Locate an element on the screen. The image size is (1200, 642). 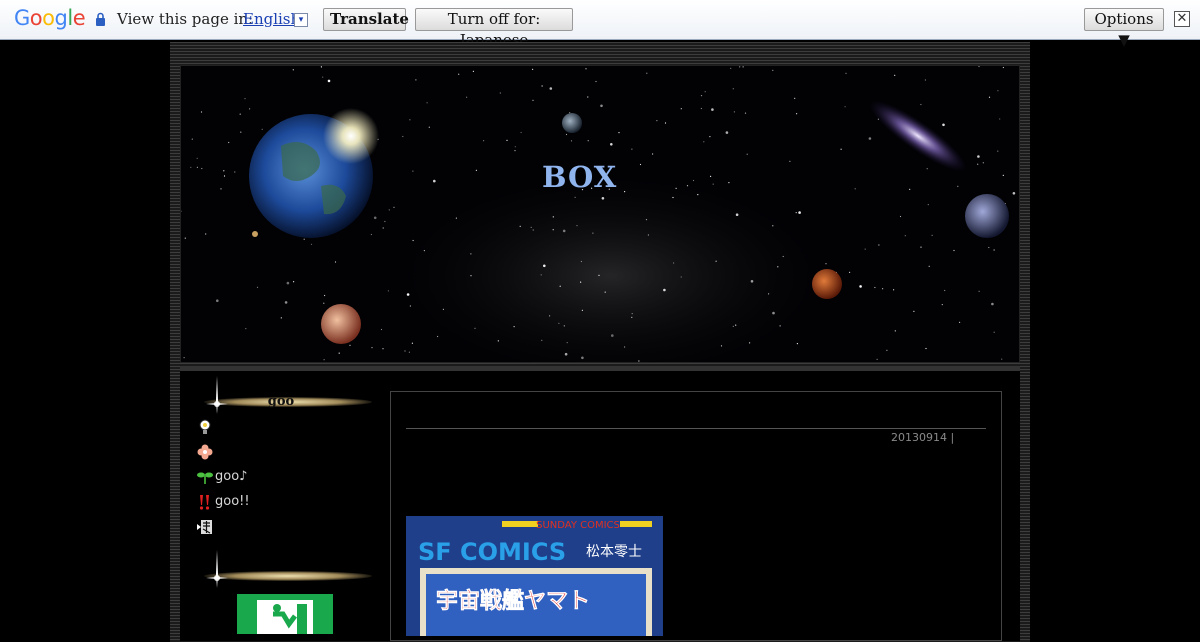
language-link: English is located at coordinates (271, 19).